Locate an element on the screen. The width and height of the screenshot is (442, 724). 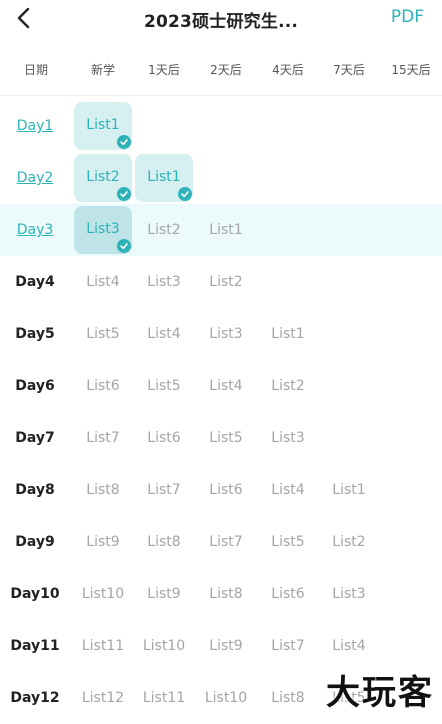
list-label: List12 is located at coordinates (103, 698).